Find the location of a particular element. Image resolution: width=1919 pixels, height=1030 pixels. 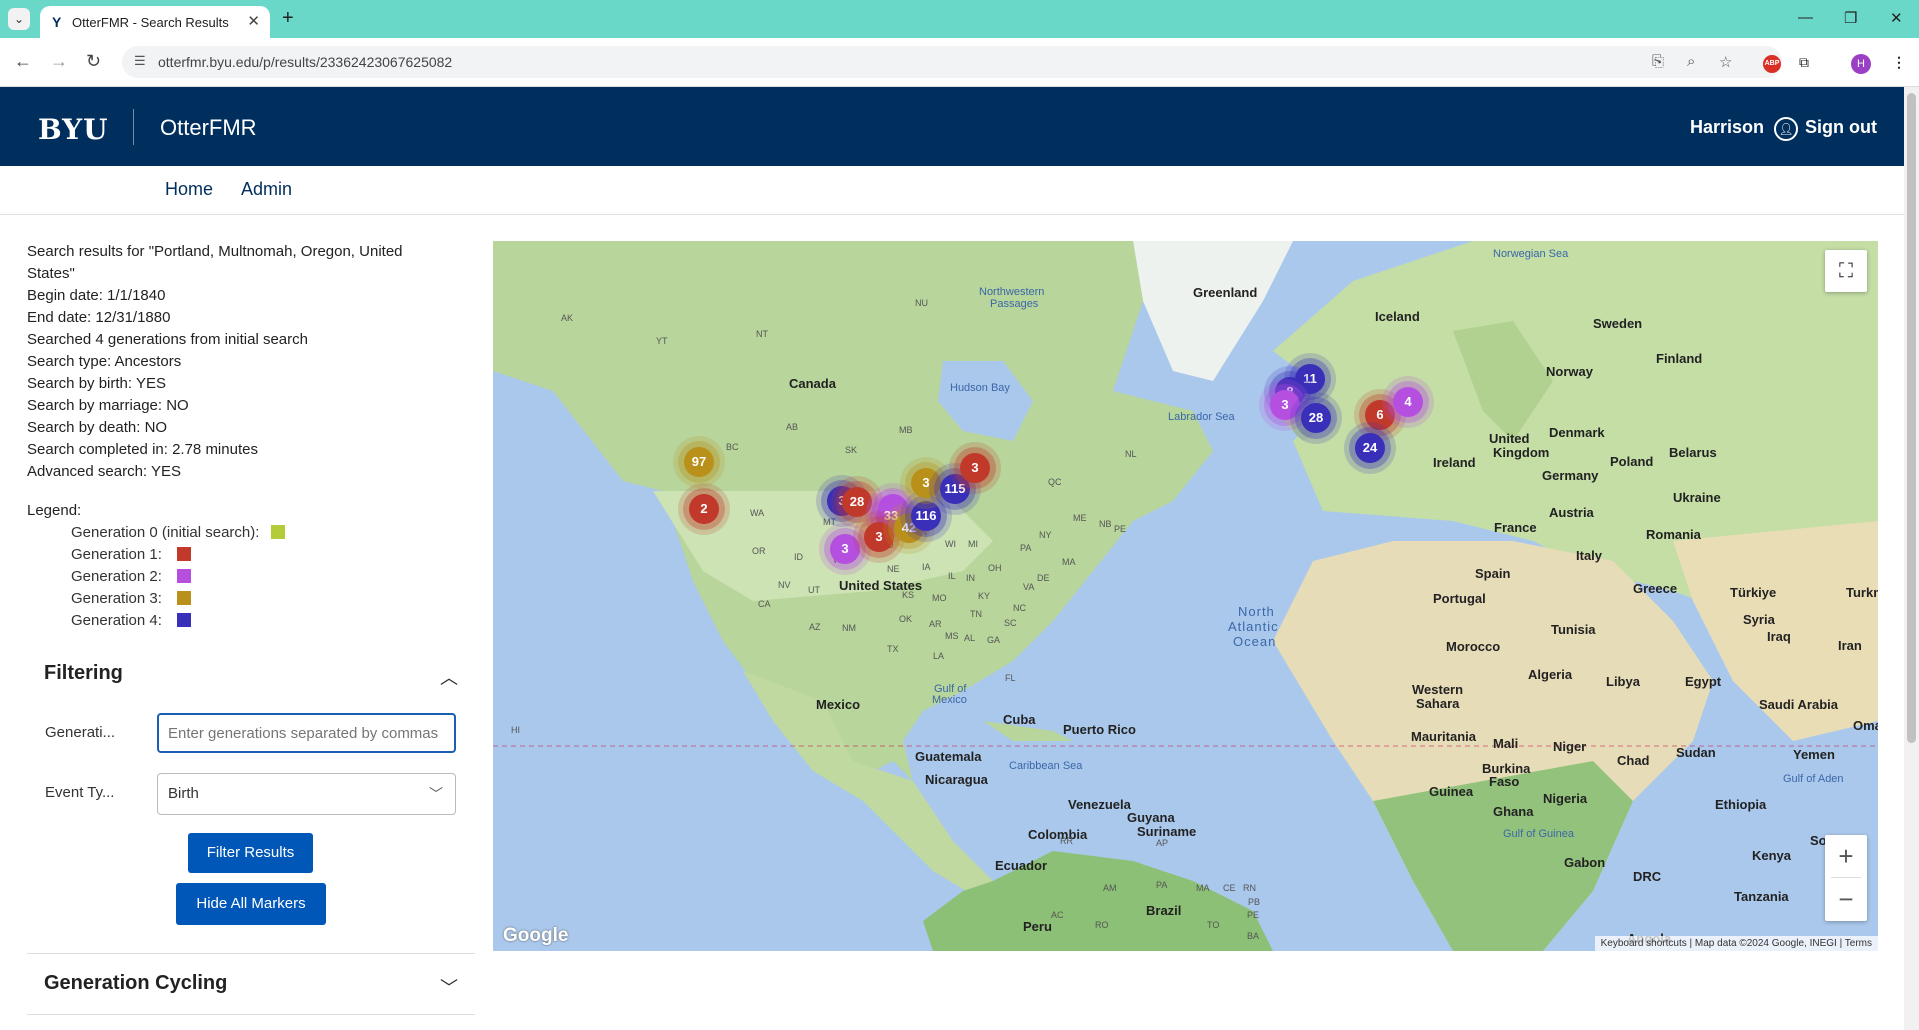

map-label-pa-br: PA is located at coordinates (1162, 885).